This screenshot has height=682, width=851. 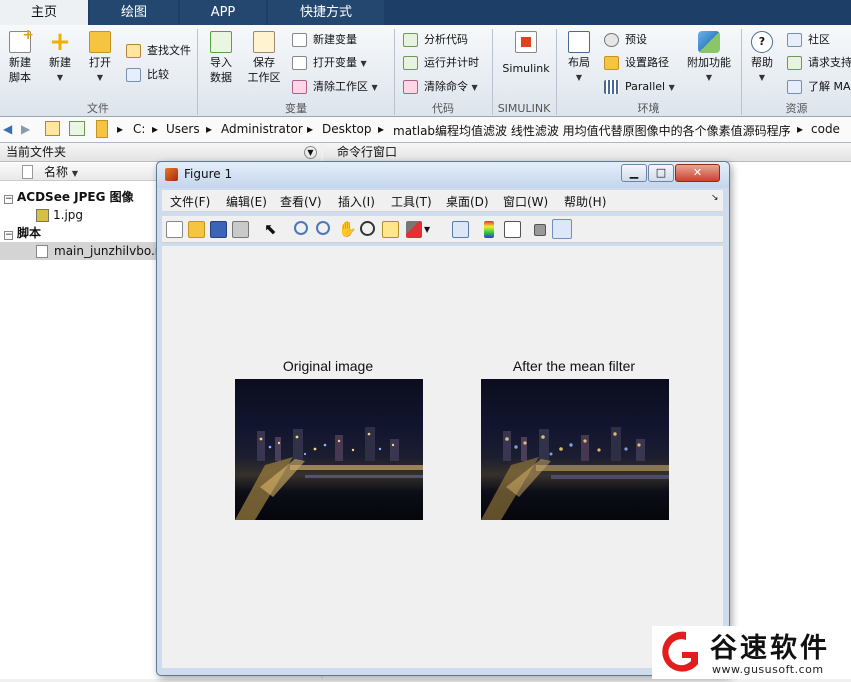 What do you see at coordinates (347, 229) in the screenshot?
I see `pan-hand-icon: ✋` at bounding box center [347, 229].